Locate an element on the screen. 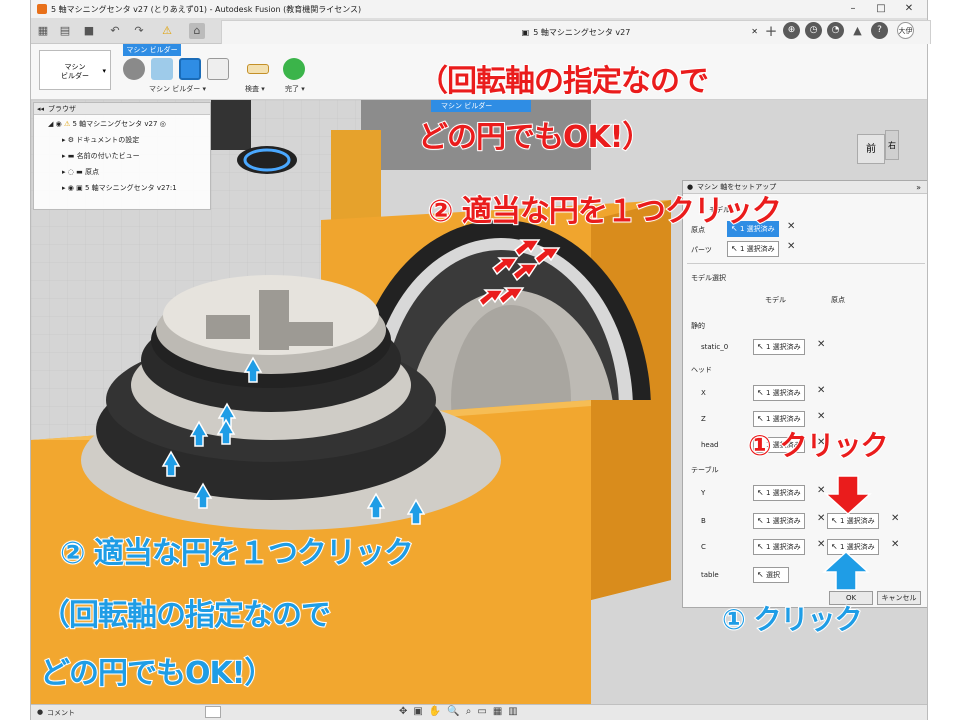 The height and width of the screenshot is (720, 960). new-tab-icon: + is located at coordinates (771, 31).